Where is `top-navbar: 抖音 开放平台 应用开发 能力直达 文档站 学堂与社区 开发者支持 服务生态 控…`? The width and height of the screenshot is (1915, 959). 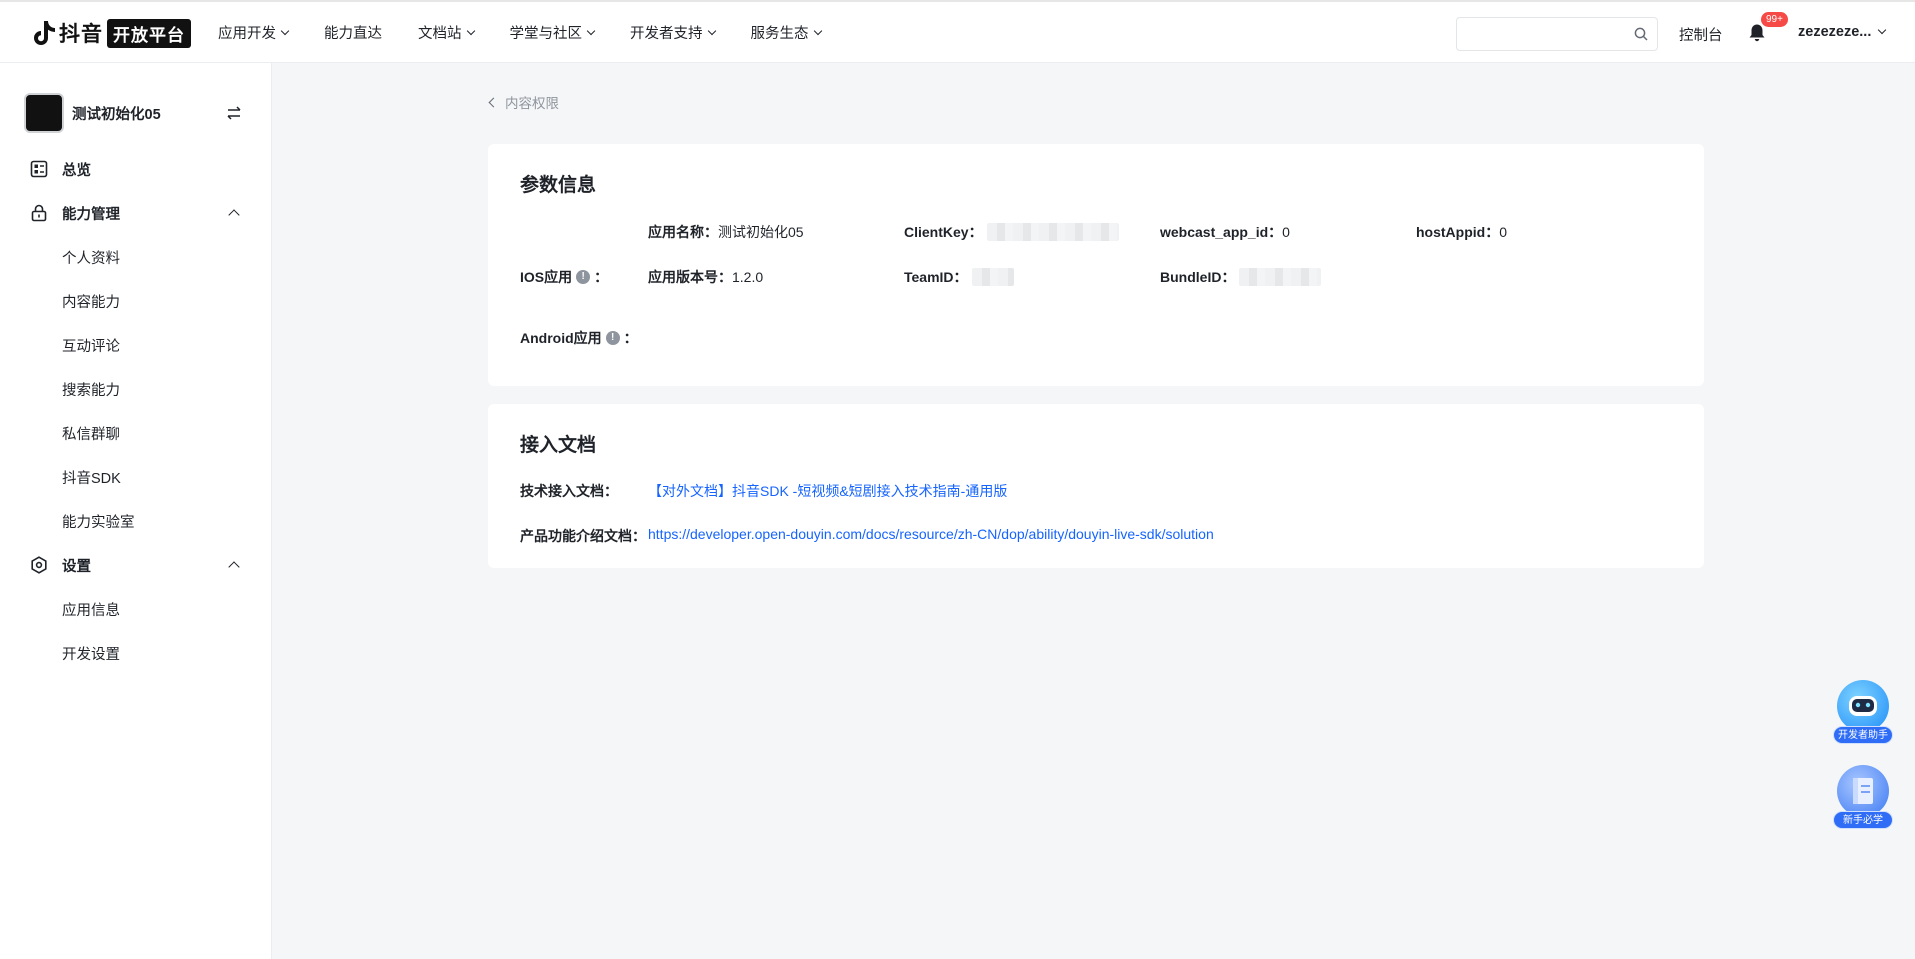 top-navbar: 抖音 开放平台 应用开发 能力直达 文档站 学堂与社区 开发者支持 服务生态 控… is located at coordinates (957, 31).